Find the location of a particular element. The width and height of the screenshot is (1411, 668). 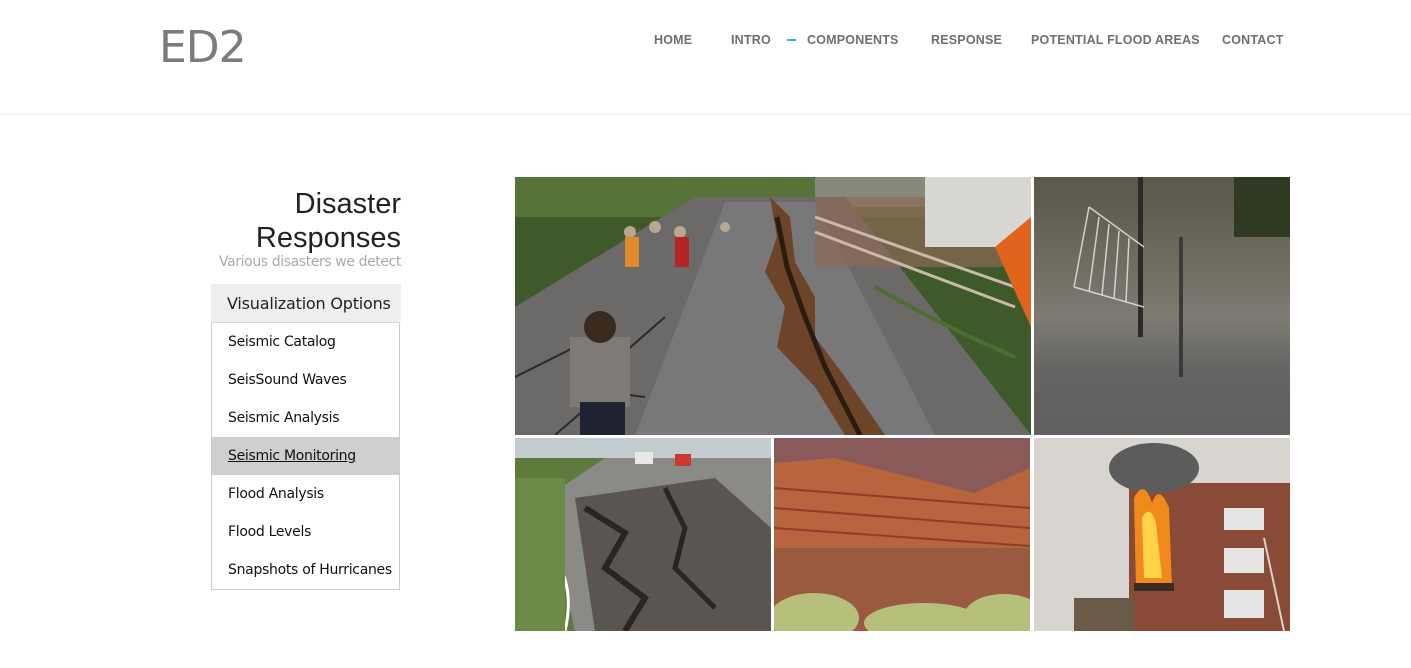

option-snapshots-of-hurricanes: Snapshots of Hurricanes is located at coordinates (305, 570).